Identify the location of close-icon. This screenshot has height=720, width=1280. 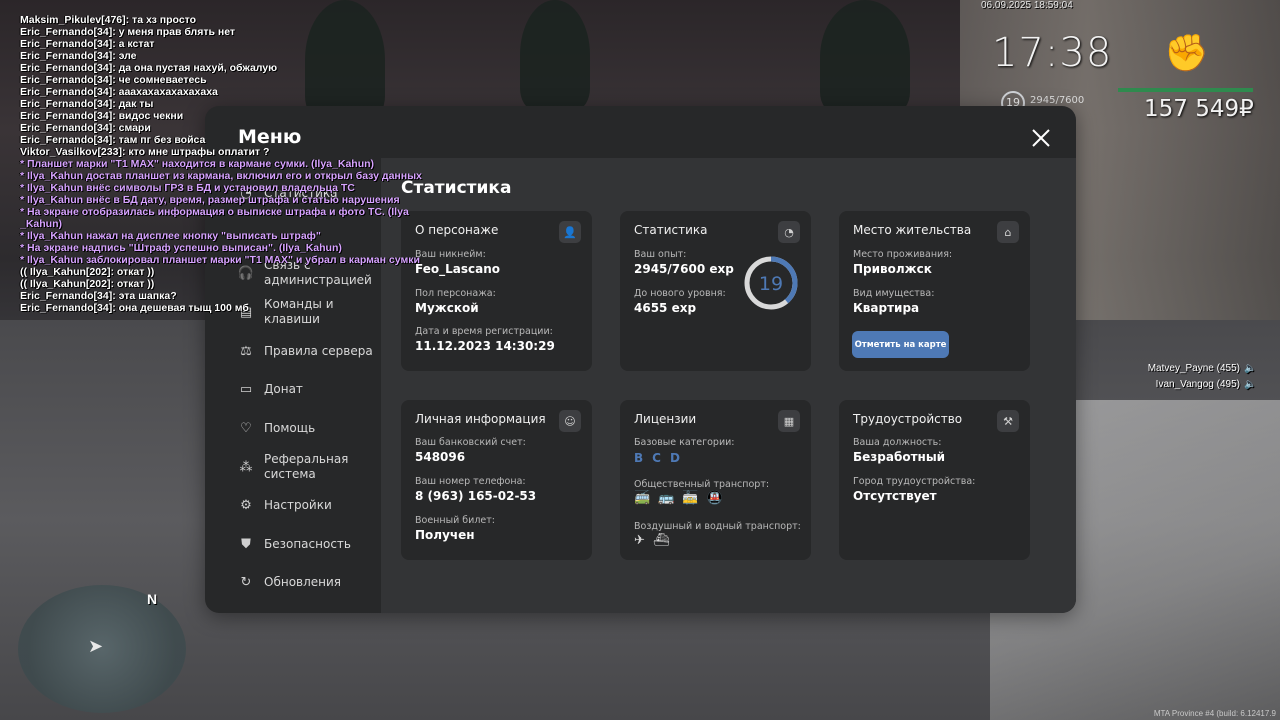
(1041, 138).